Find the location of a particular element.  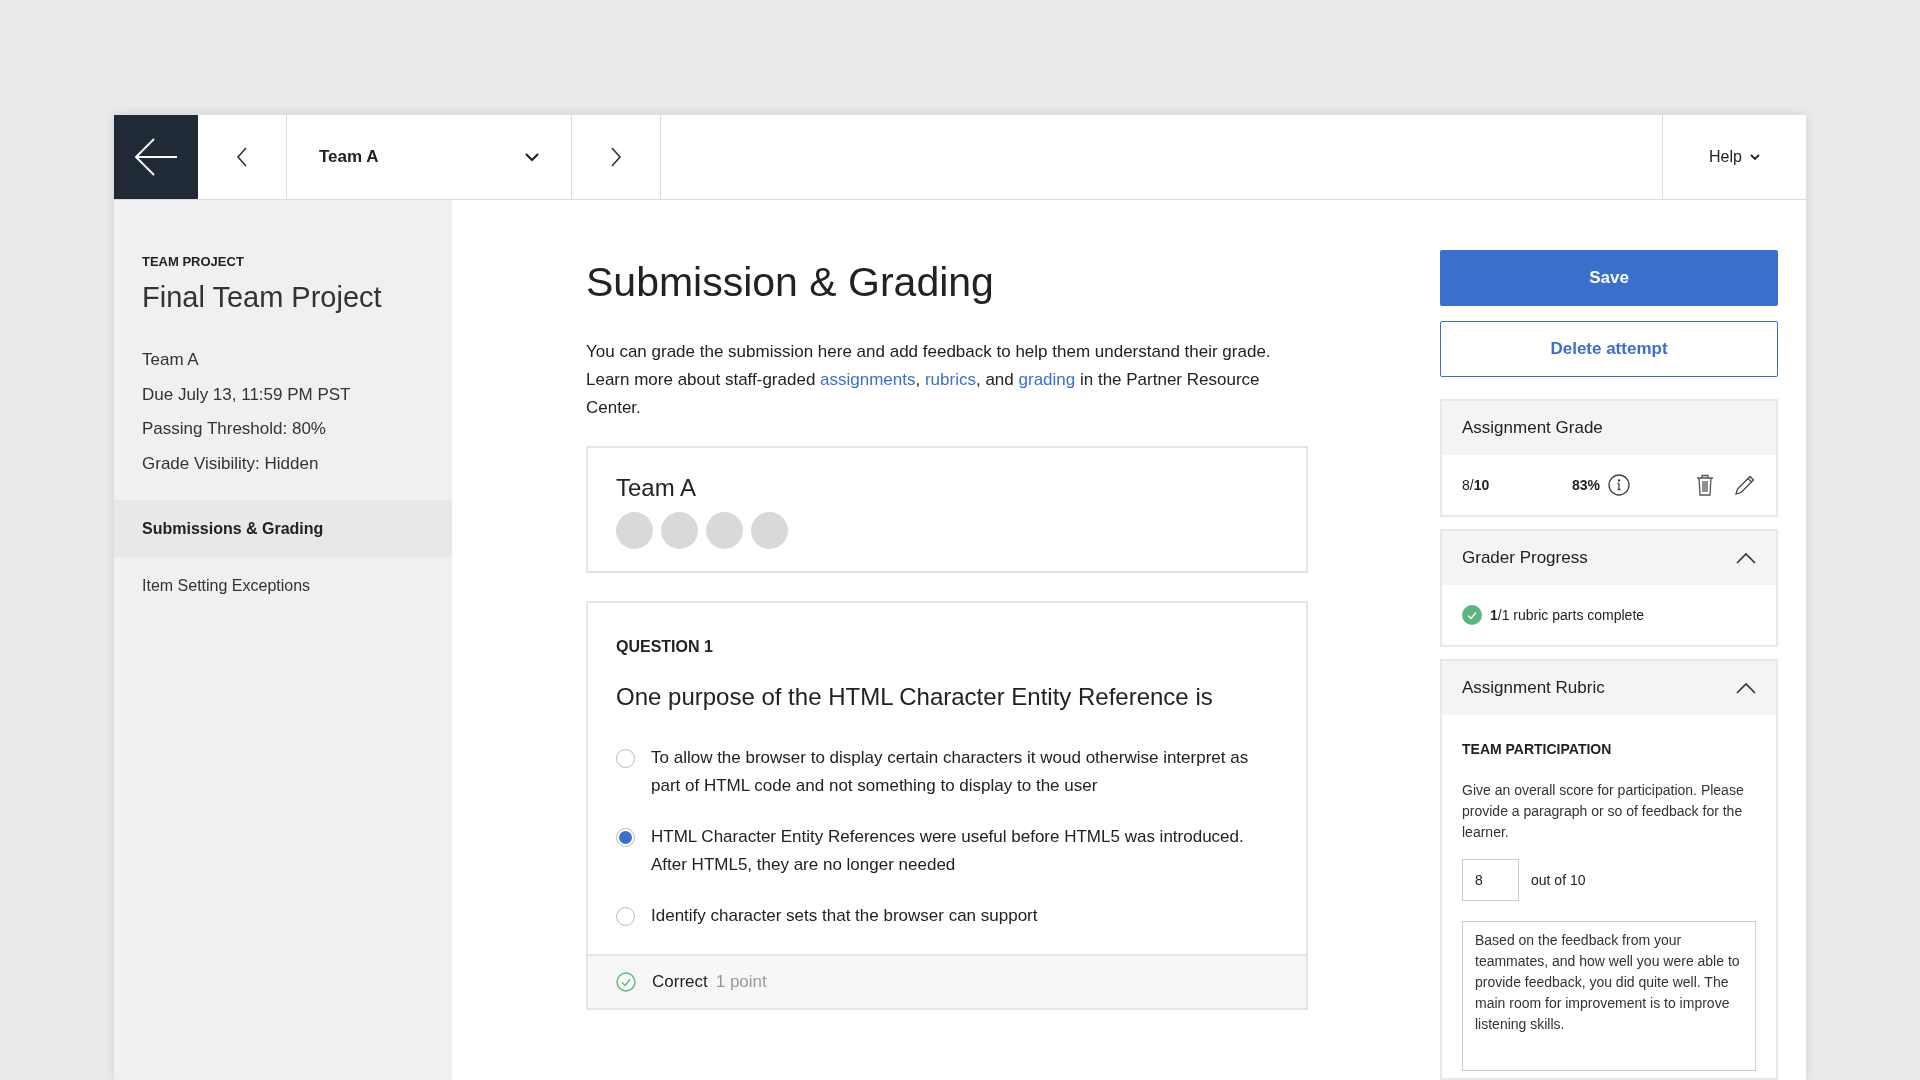

project-type: TEAM PROJECT is located at coordinates (193, 262).